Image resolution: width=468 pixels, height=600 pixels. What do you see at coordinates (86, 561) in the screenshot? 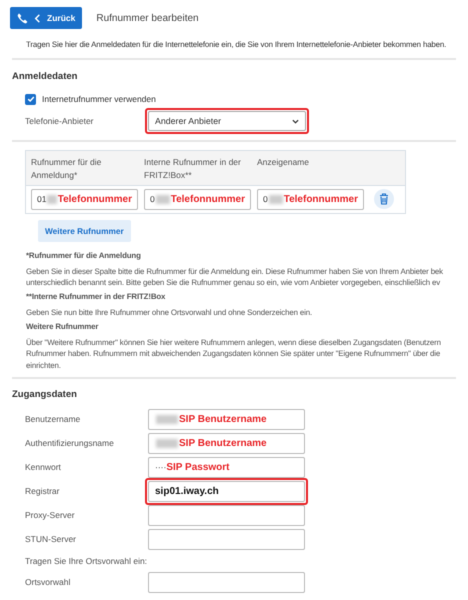
I see `hint-text: Tragen Sie Ihre Ortsvorwahl ein:` at bounding box center [86, 561].